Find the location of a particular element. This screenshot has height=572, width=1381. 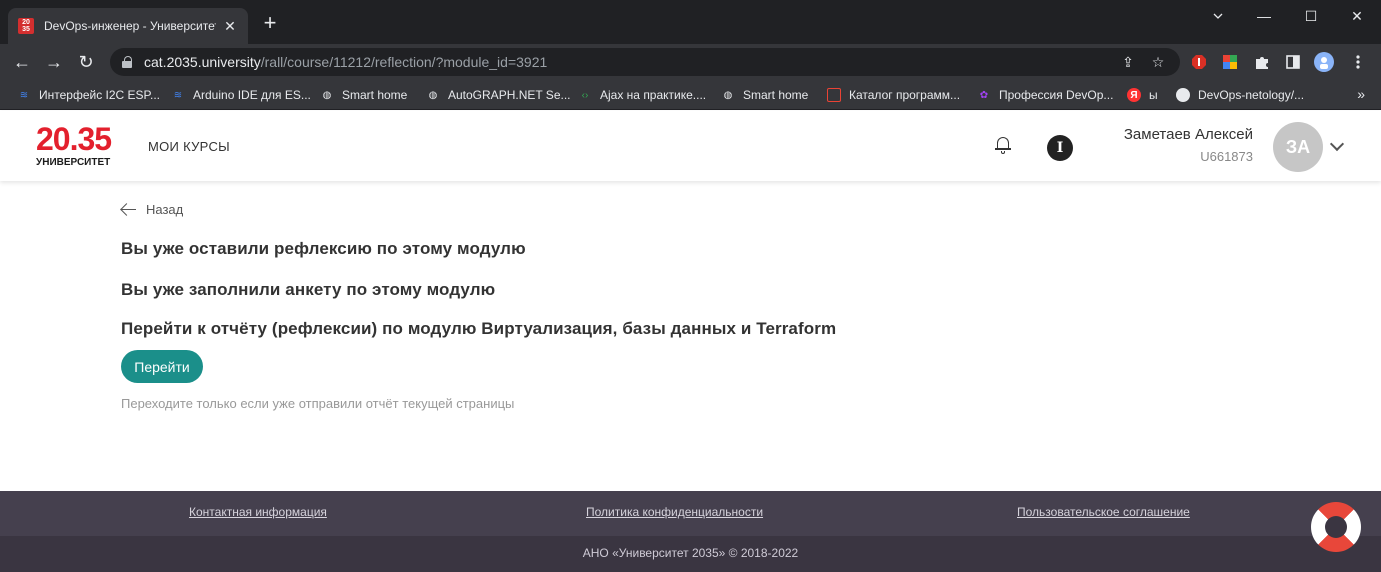

reload-button: ↻ is located at coordinates (86, 62).